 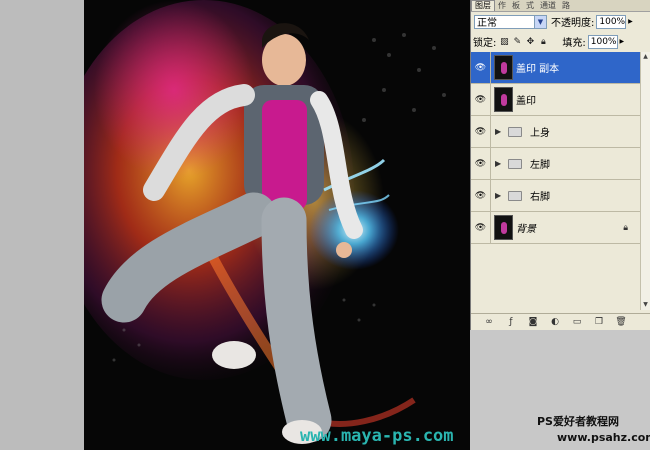 What do you see at coordinates (555, 131) in the screenshot?
I see `layer-group-upper-body: 👁︎ ▶ 上身` at bounding box center [555, 131].